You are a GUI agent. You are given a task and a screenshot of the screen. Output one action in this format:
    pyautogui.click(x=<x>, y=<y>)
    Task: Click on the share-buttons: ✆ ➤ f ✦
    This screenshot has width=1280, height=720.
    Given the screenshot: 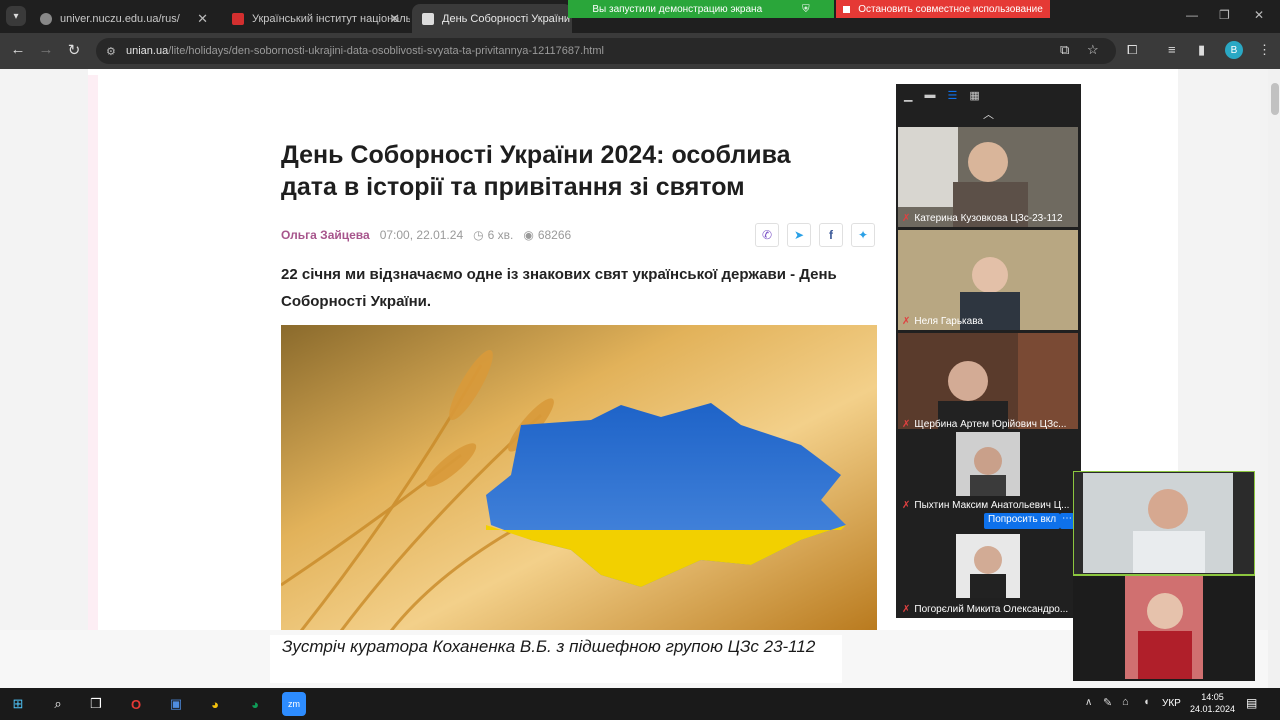 What is the action you would take?
    pyautogui.click(x=815, y=235)
    